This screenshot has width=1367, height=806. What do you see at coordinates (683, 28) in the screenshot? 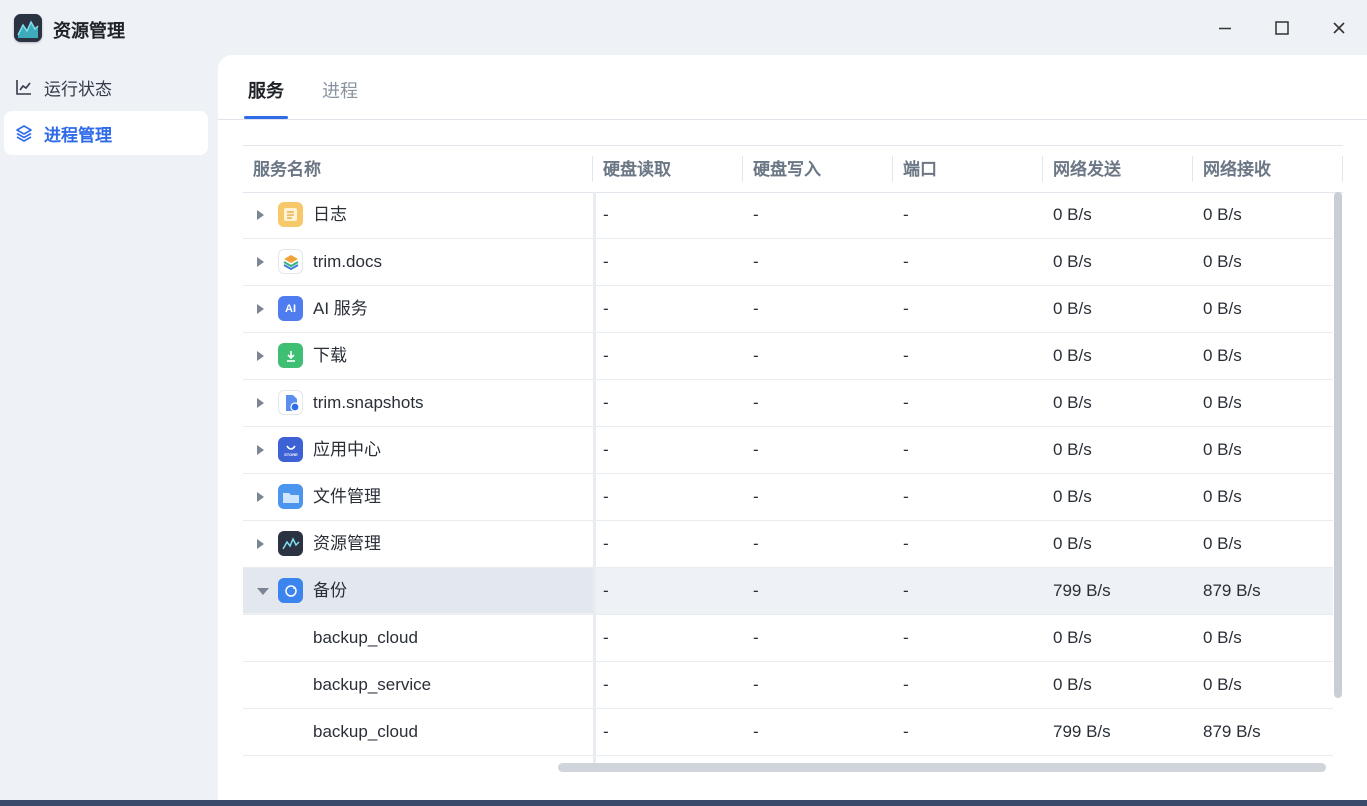
I see `title-bar: 资源管理` at bounding box center [683, 28].